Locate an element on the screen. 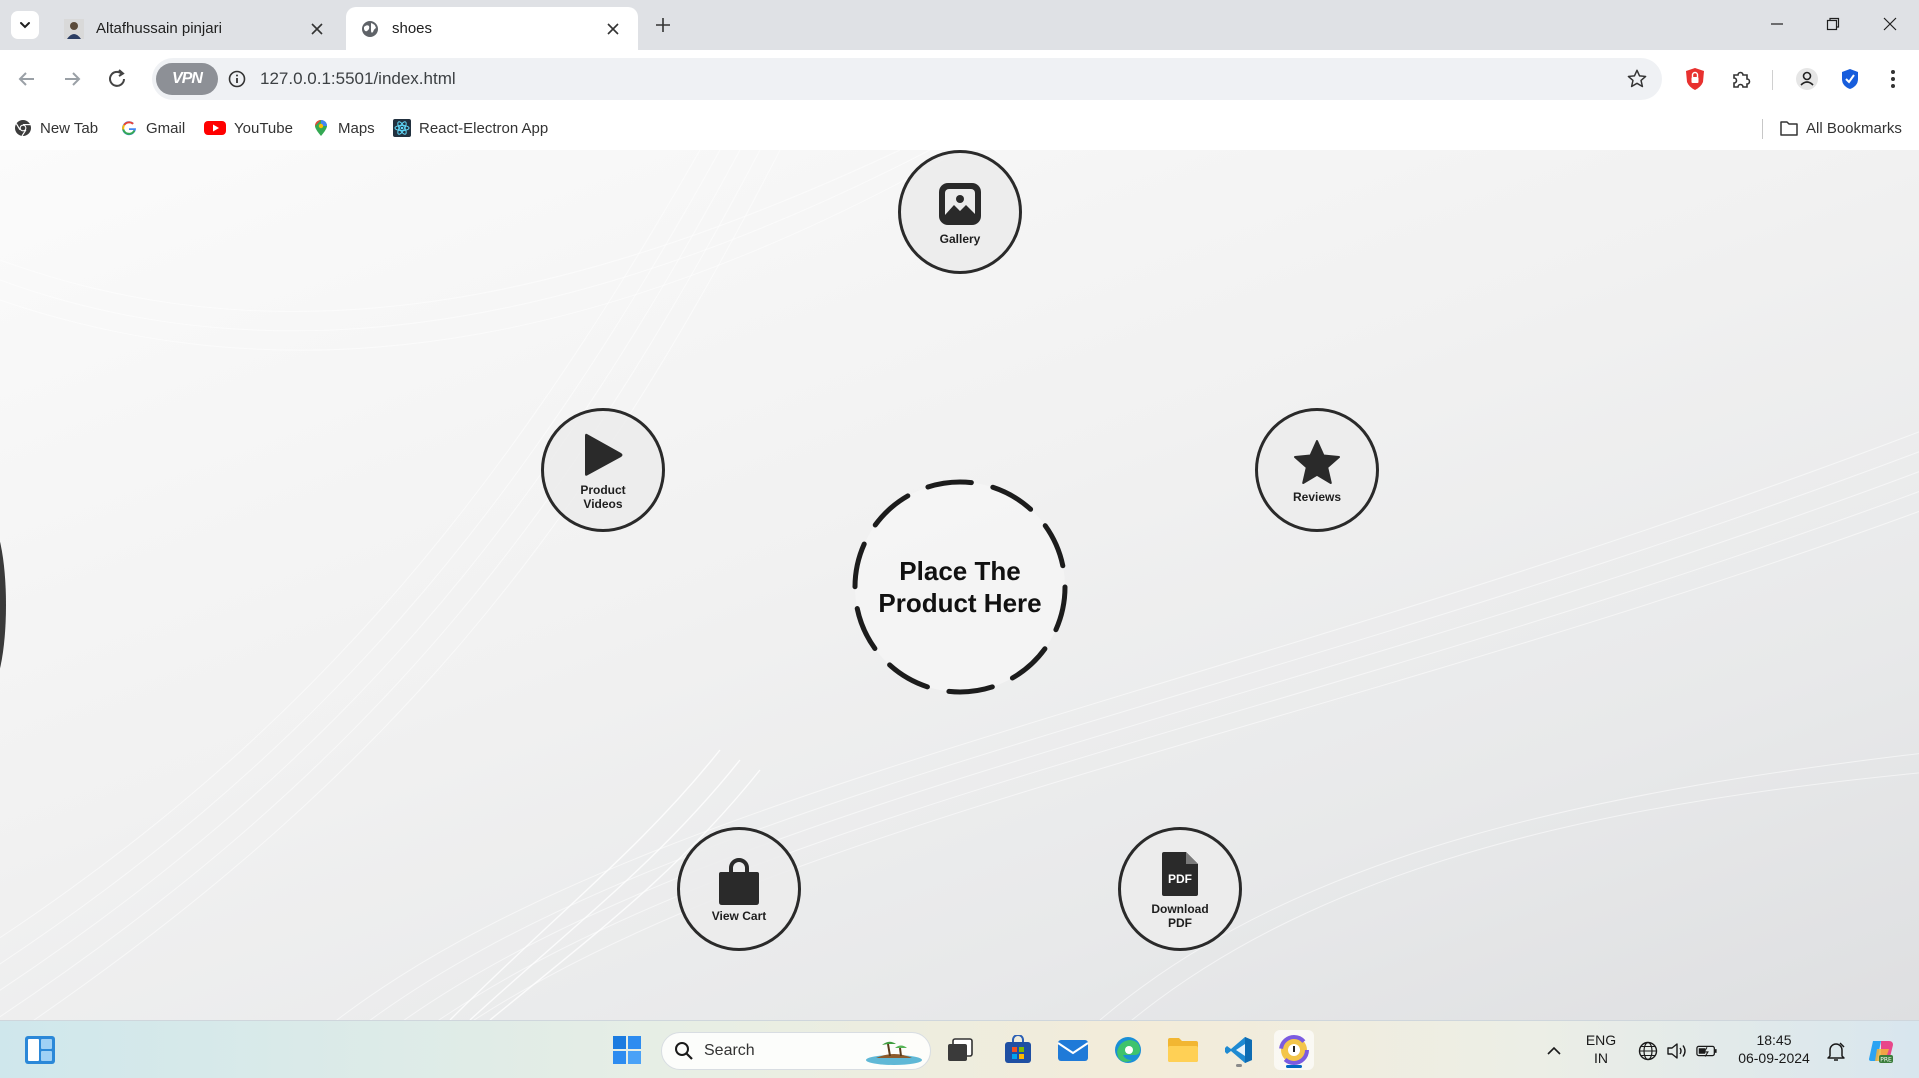 Image resolution: width=1919 pixels, height=1078 pixels. vscode-icon is located at coordinates (1238, 1050).